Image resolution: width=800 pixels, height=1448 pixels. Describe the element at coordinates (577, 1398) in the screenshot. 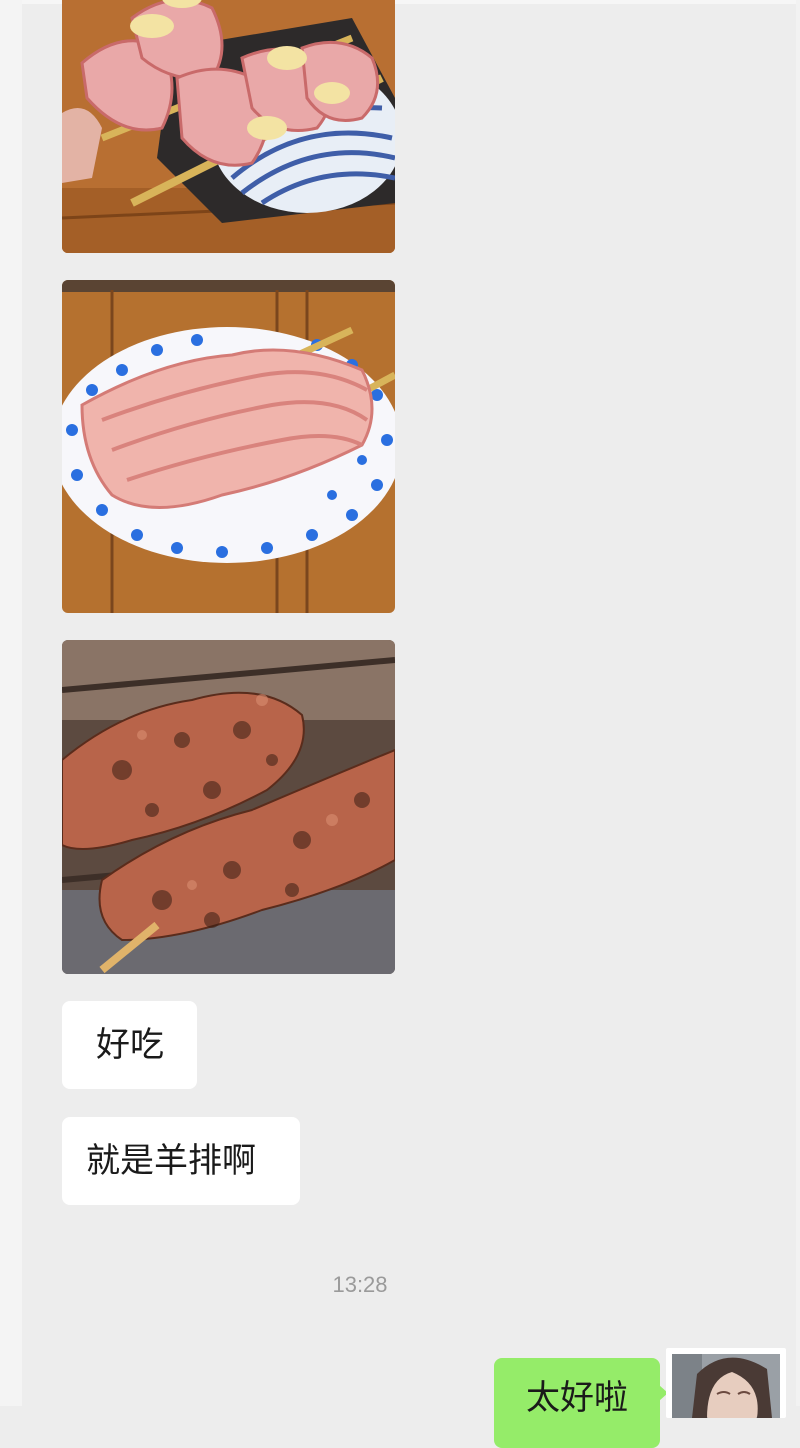

I see `message-text: 太好啦` at that location.